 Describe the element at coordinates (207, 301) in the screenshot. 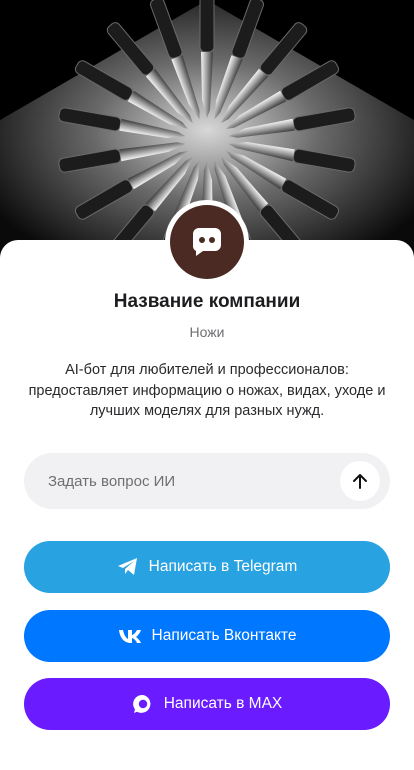

I see `company-name: Название компании` at that location.